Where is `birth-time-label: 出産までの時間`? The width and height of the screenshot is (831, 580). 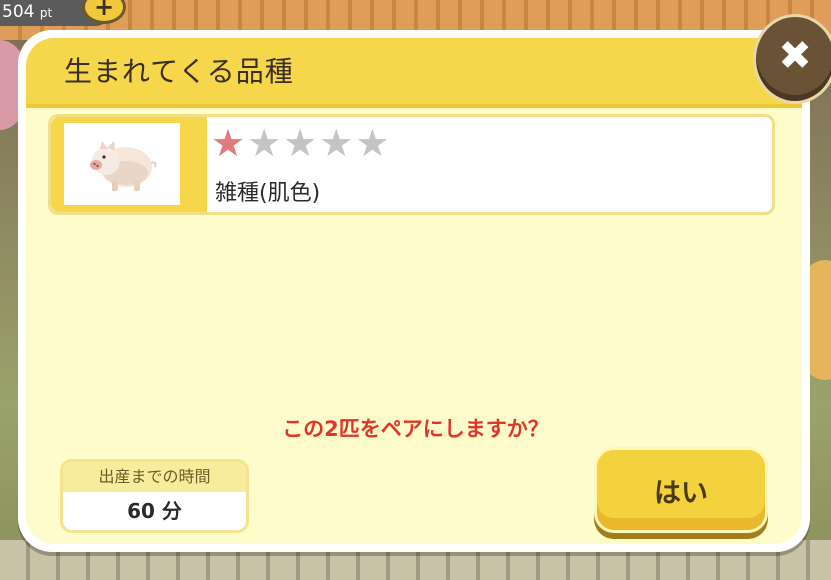
birth-time-label: 出産までの時間 is located at coordinates (154, 477).